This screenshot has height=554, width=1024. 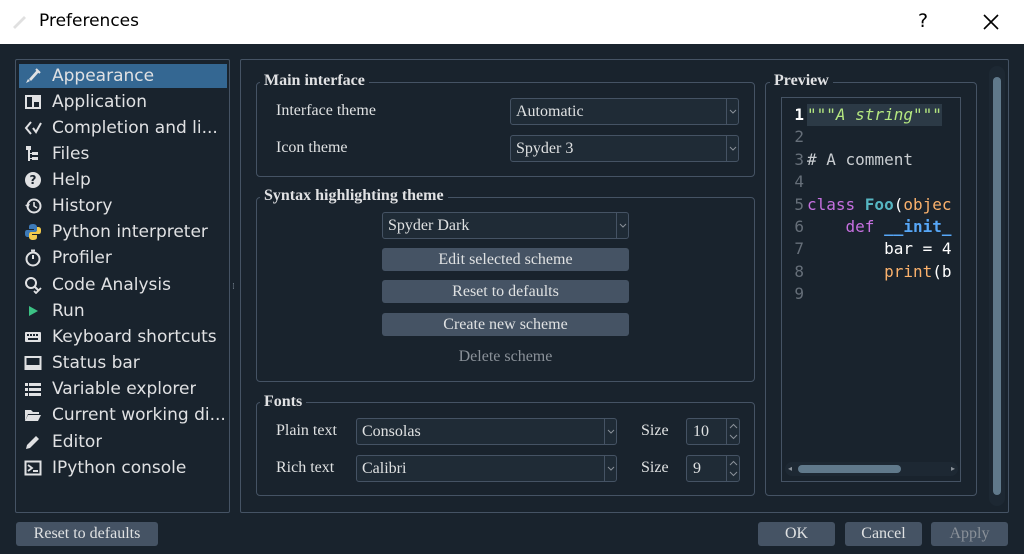 What do you see at coordinates (312, 147) in the screenshot?
I see `icon-theme-label: Icon theme` at bounding box center [312, 147].